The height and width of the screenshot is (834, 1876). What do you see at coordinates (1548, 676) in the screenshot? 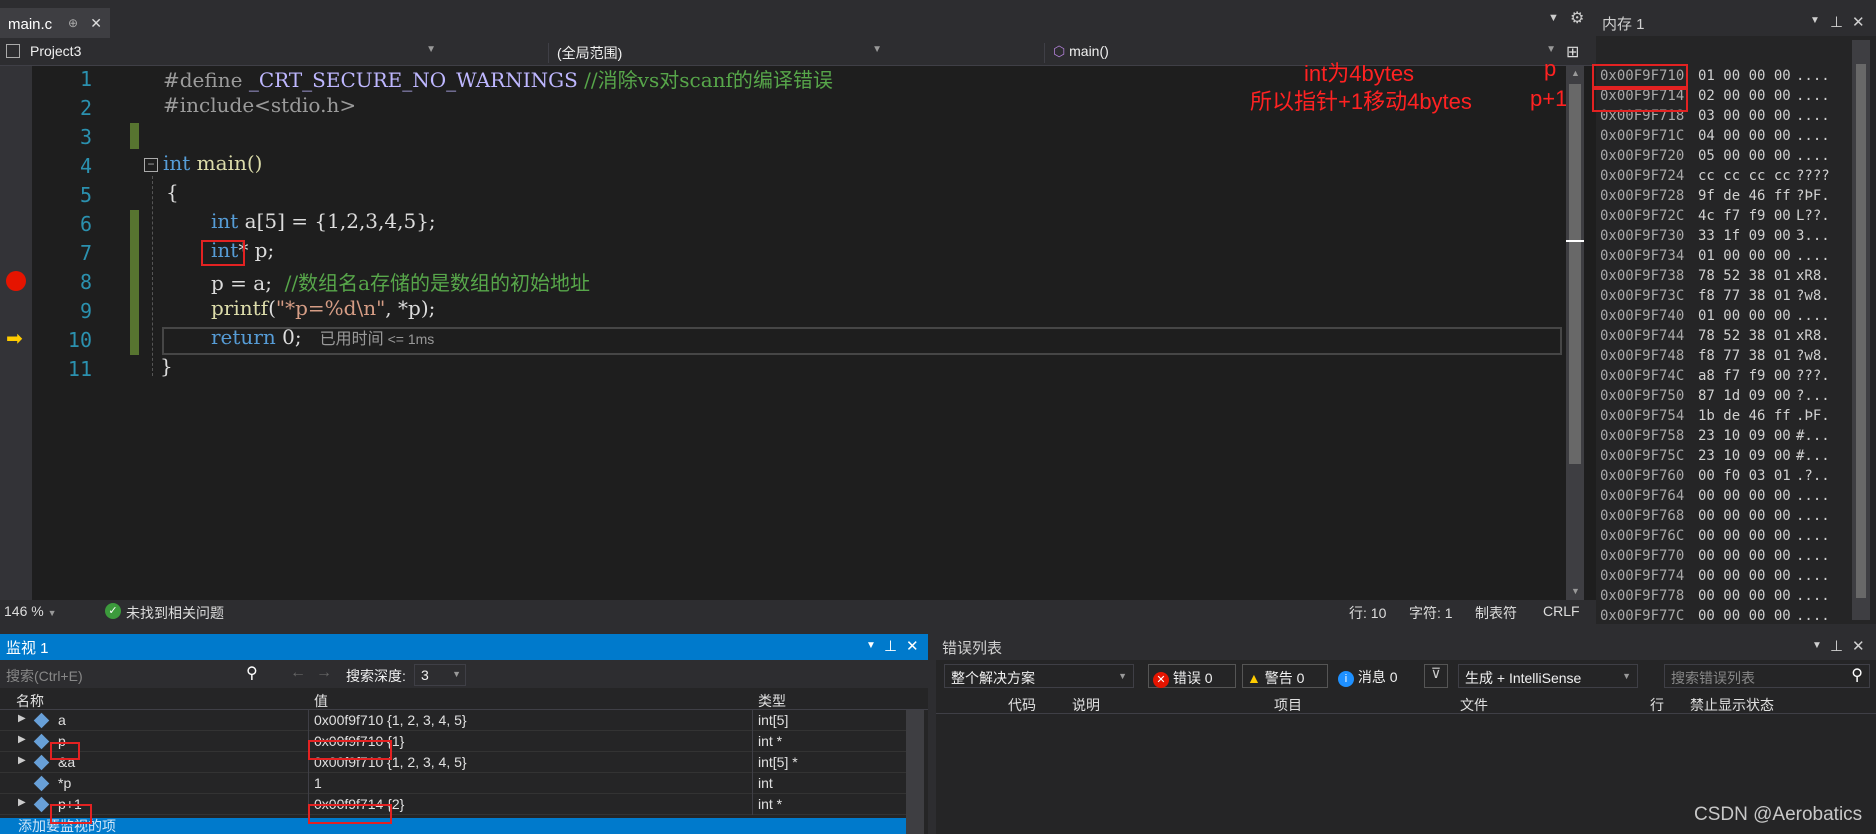
I see `build-source-dropdown: 生成 + IntelliSense ▼` at bounding box center [1548, 676].